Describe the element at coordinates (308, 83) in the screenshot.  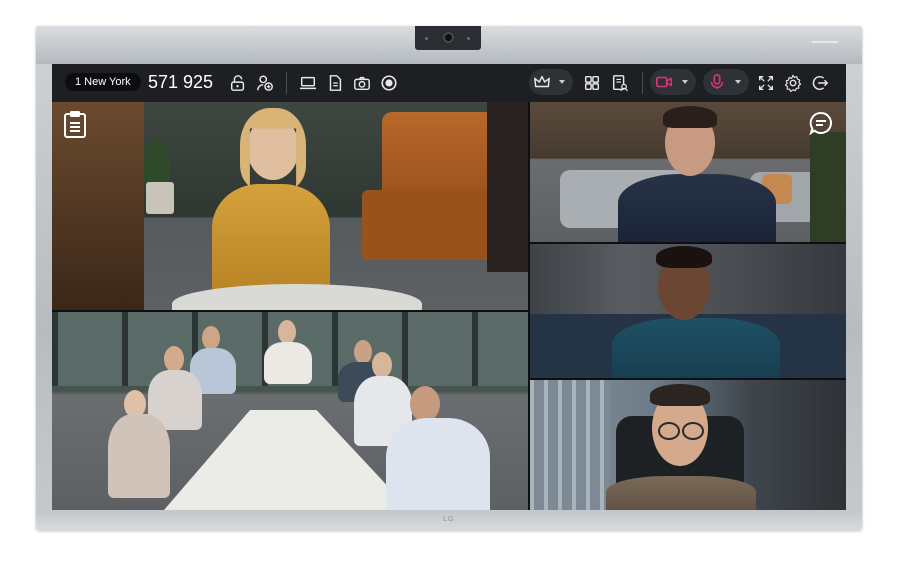
I see `share-screen-icon` at that location.